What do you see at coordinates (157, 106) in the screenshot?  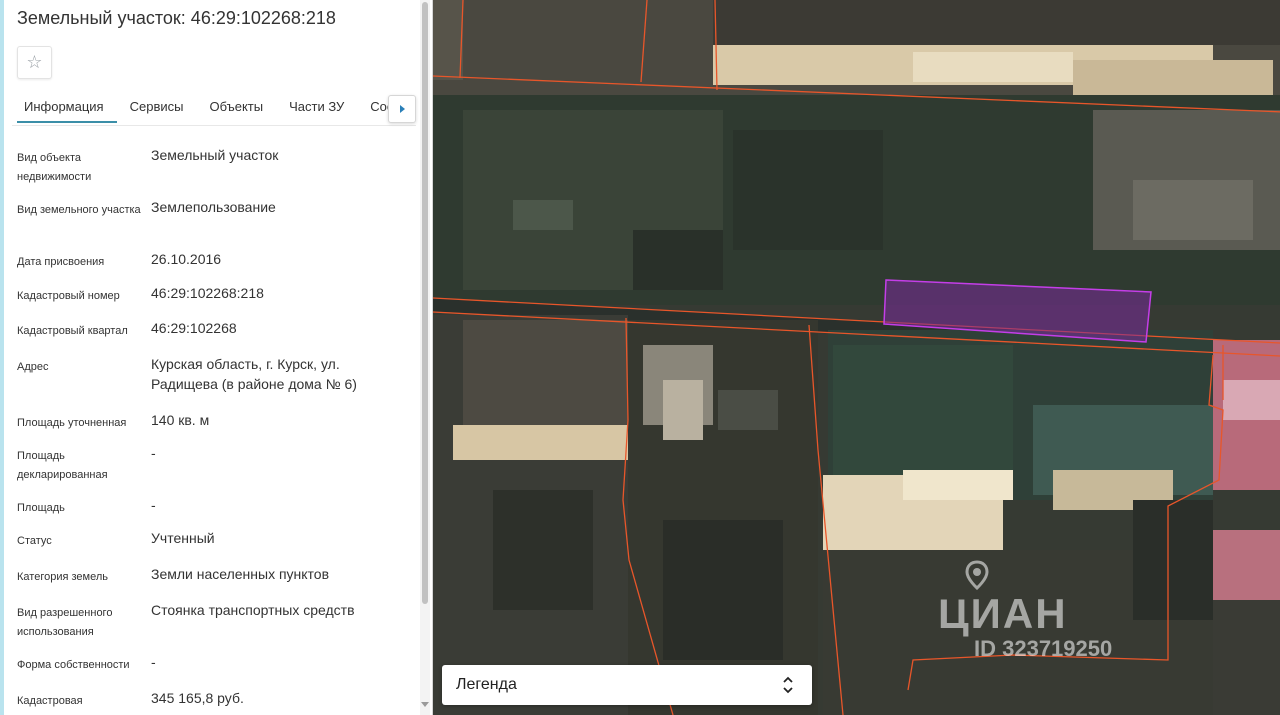 I see `tab-services: Сервисы` at bounding box center [157, 106].